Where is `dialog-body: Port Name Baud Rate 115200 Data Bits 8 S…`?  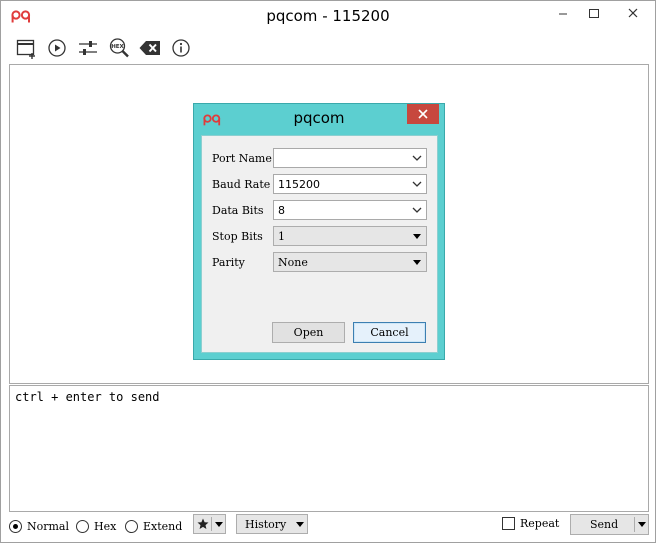
dialog-body: Port Name Baud Rate 115200 Data Bits 8 S… is located at coordinates (319, 244).